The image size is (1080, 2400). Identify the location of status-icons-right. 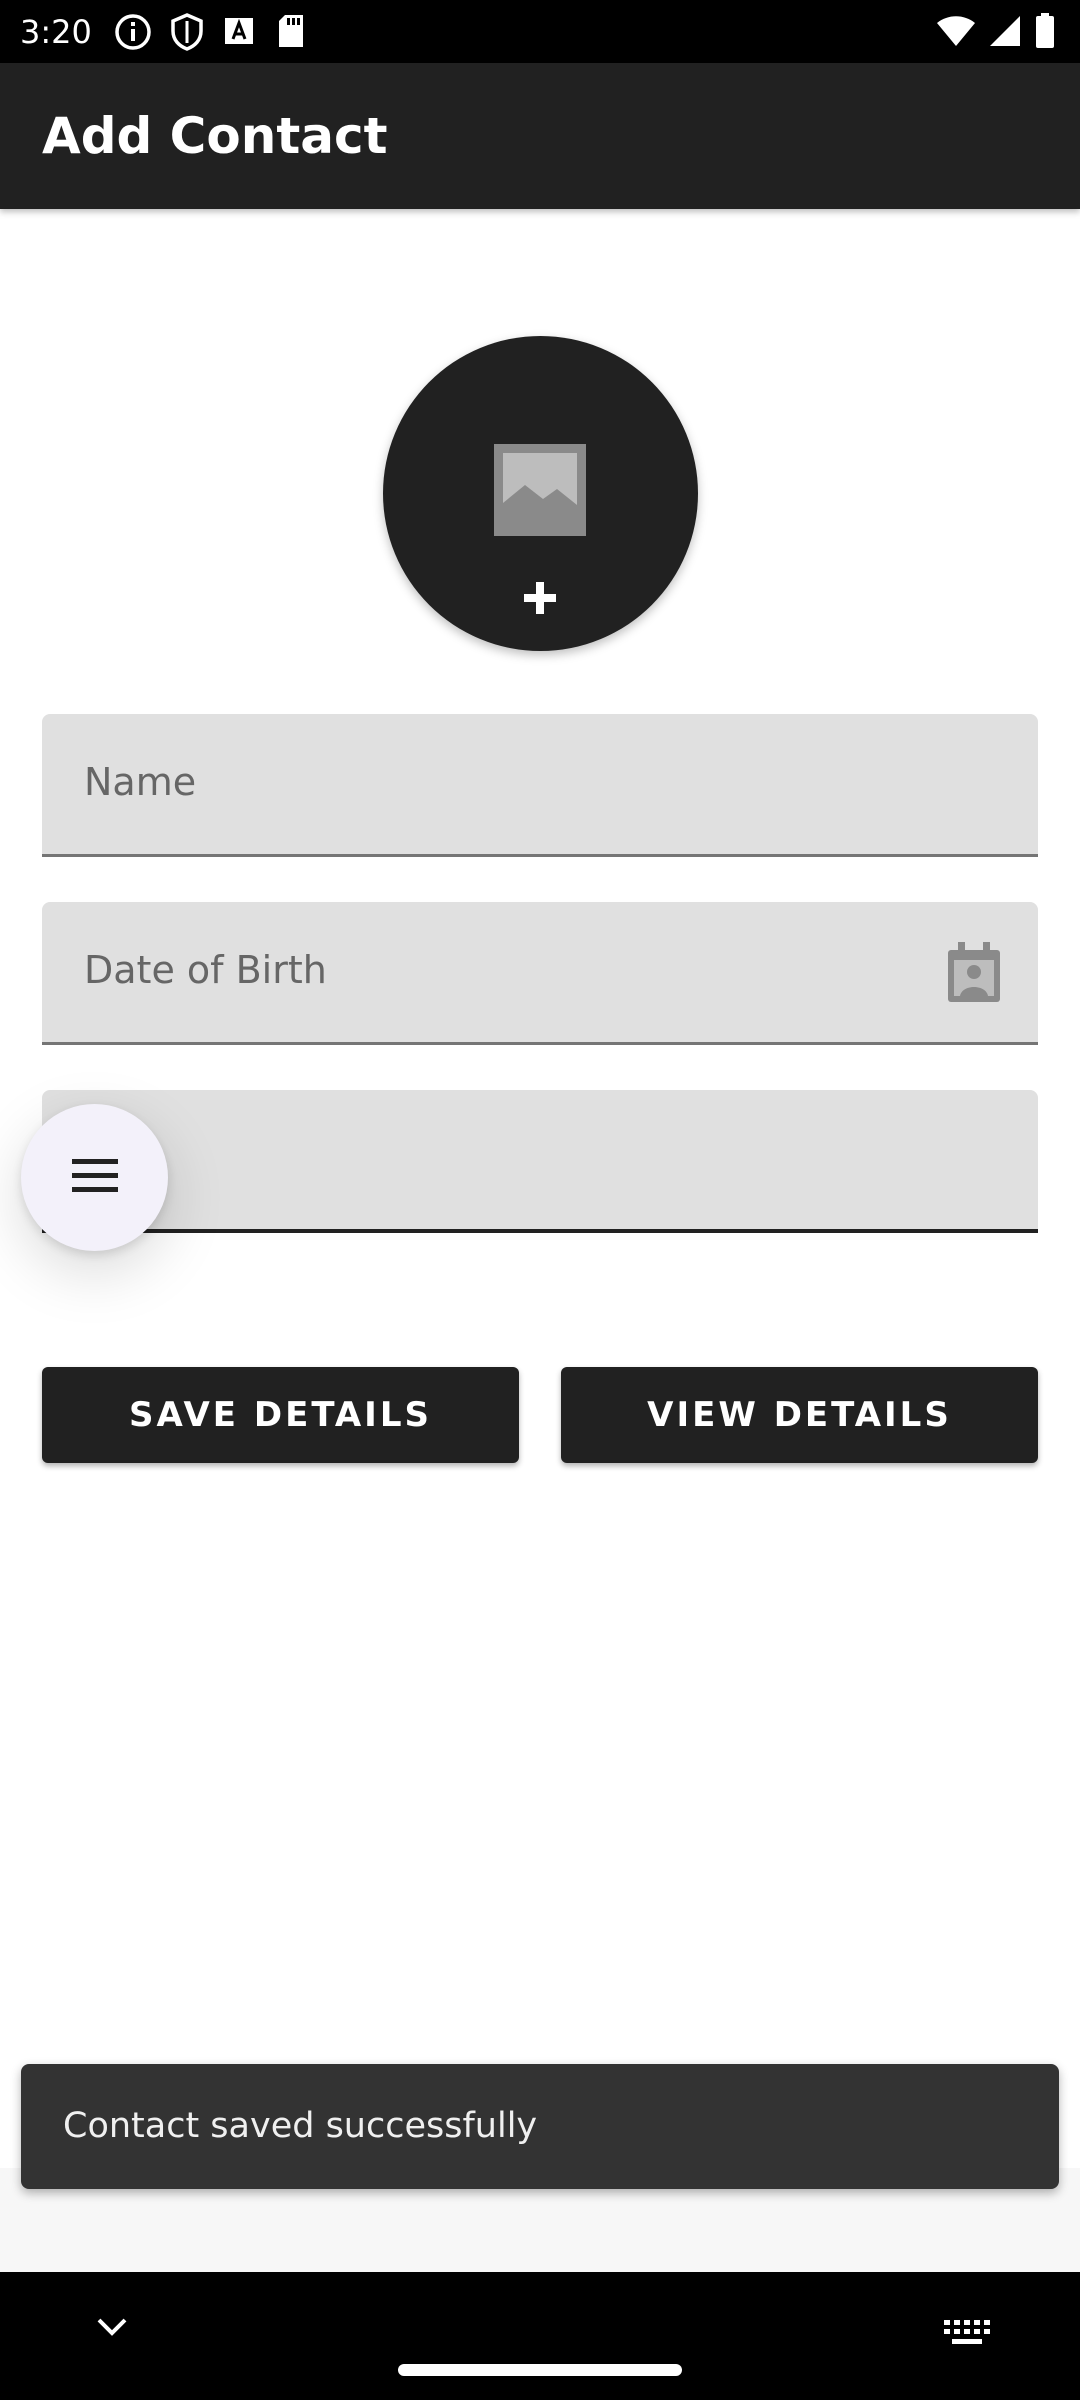
(996, 31).